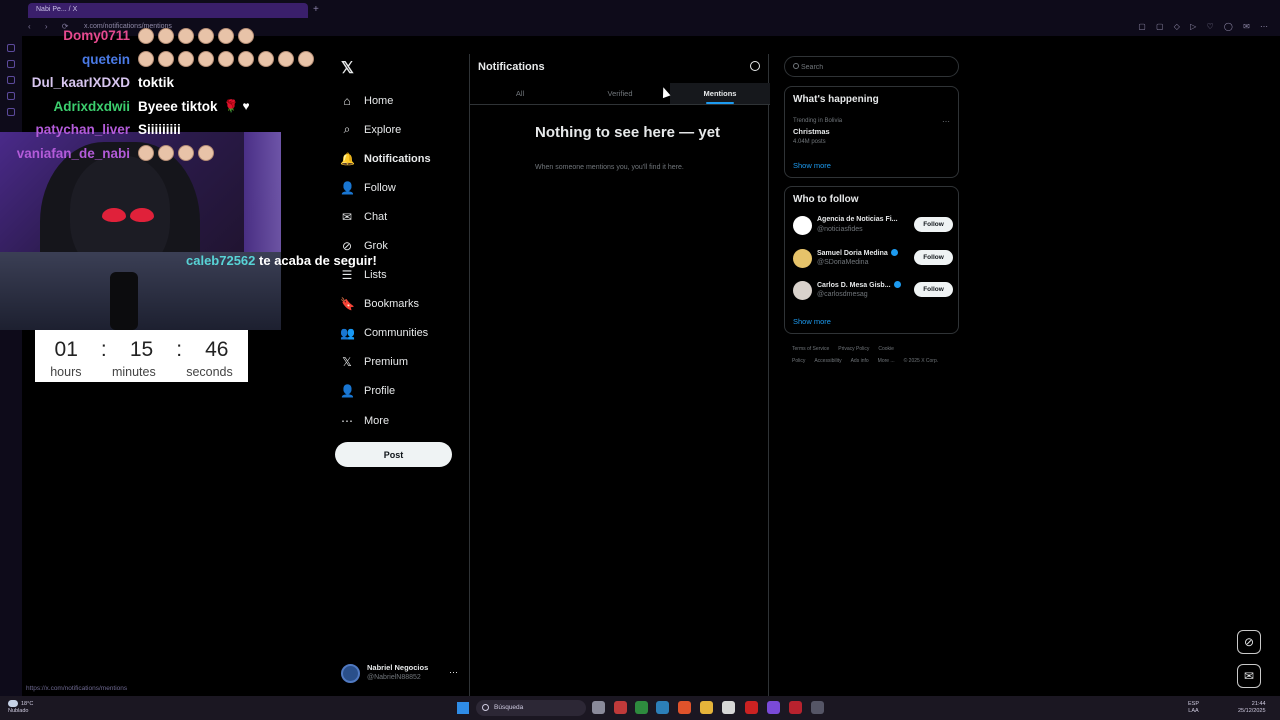  I want to click on nav-item-premium: 𝕏 Premium, so click(405, 362).